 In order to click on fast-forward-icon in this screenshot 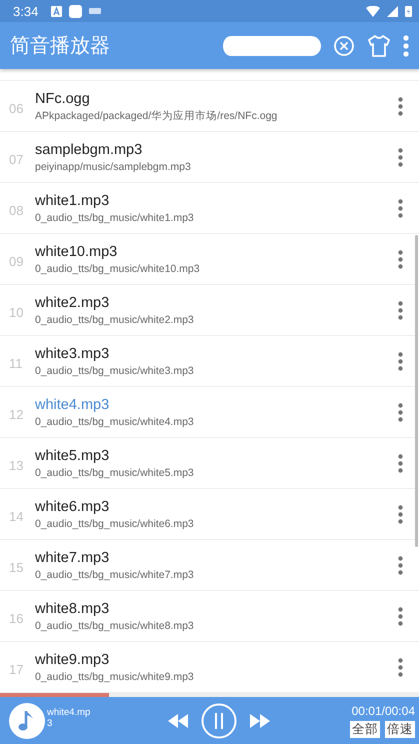, I will do `click(260, 720)`.